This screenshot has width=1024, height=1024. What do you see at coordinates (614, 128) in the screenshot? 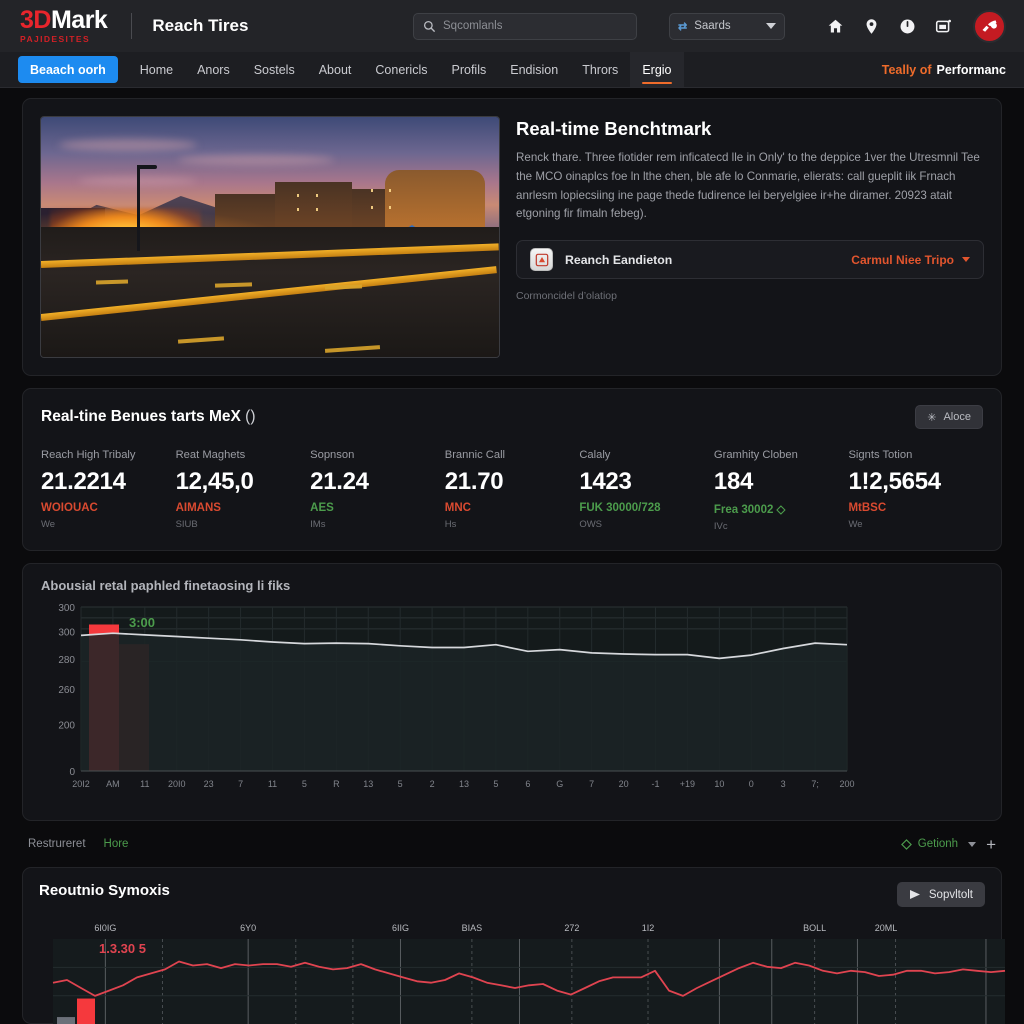
I see `hero-heading: Real-time Benchtmark` at bounding box center [614, 128].